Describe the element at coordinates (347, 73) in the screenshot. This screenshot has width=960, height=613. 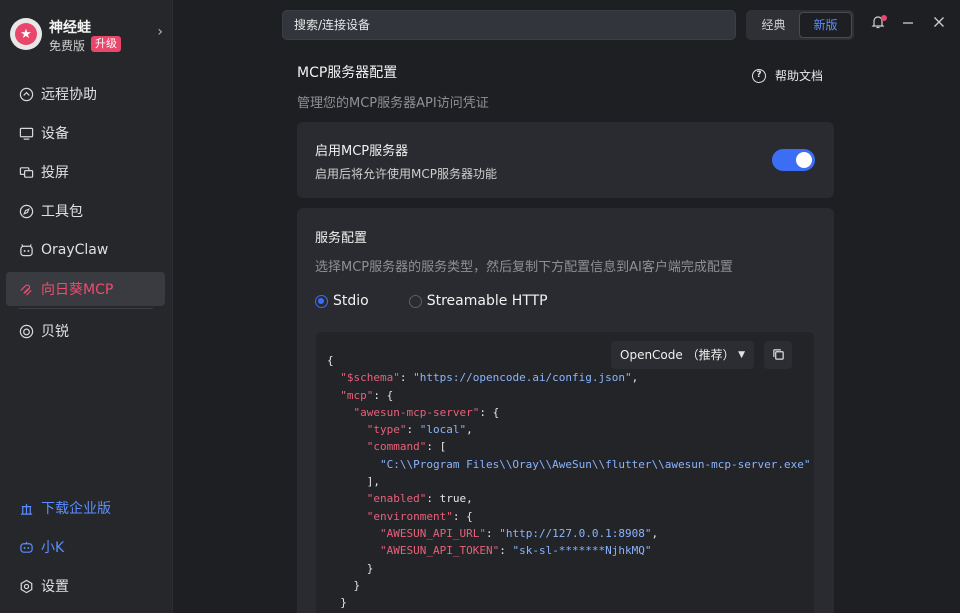
I see `page-title: MCP服务器配置` at that location.